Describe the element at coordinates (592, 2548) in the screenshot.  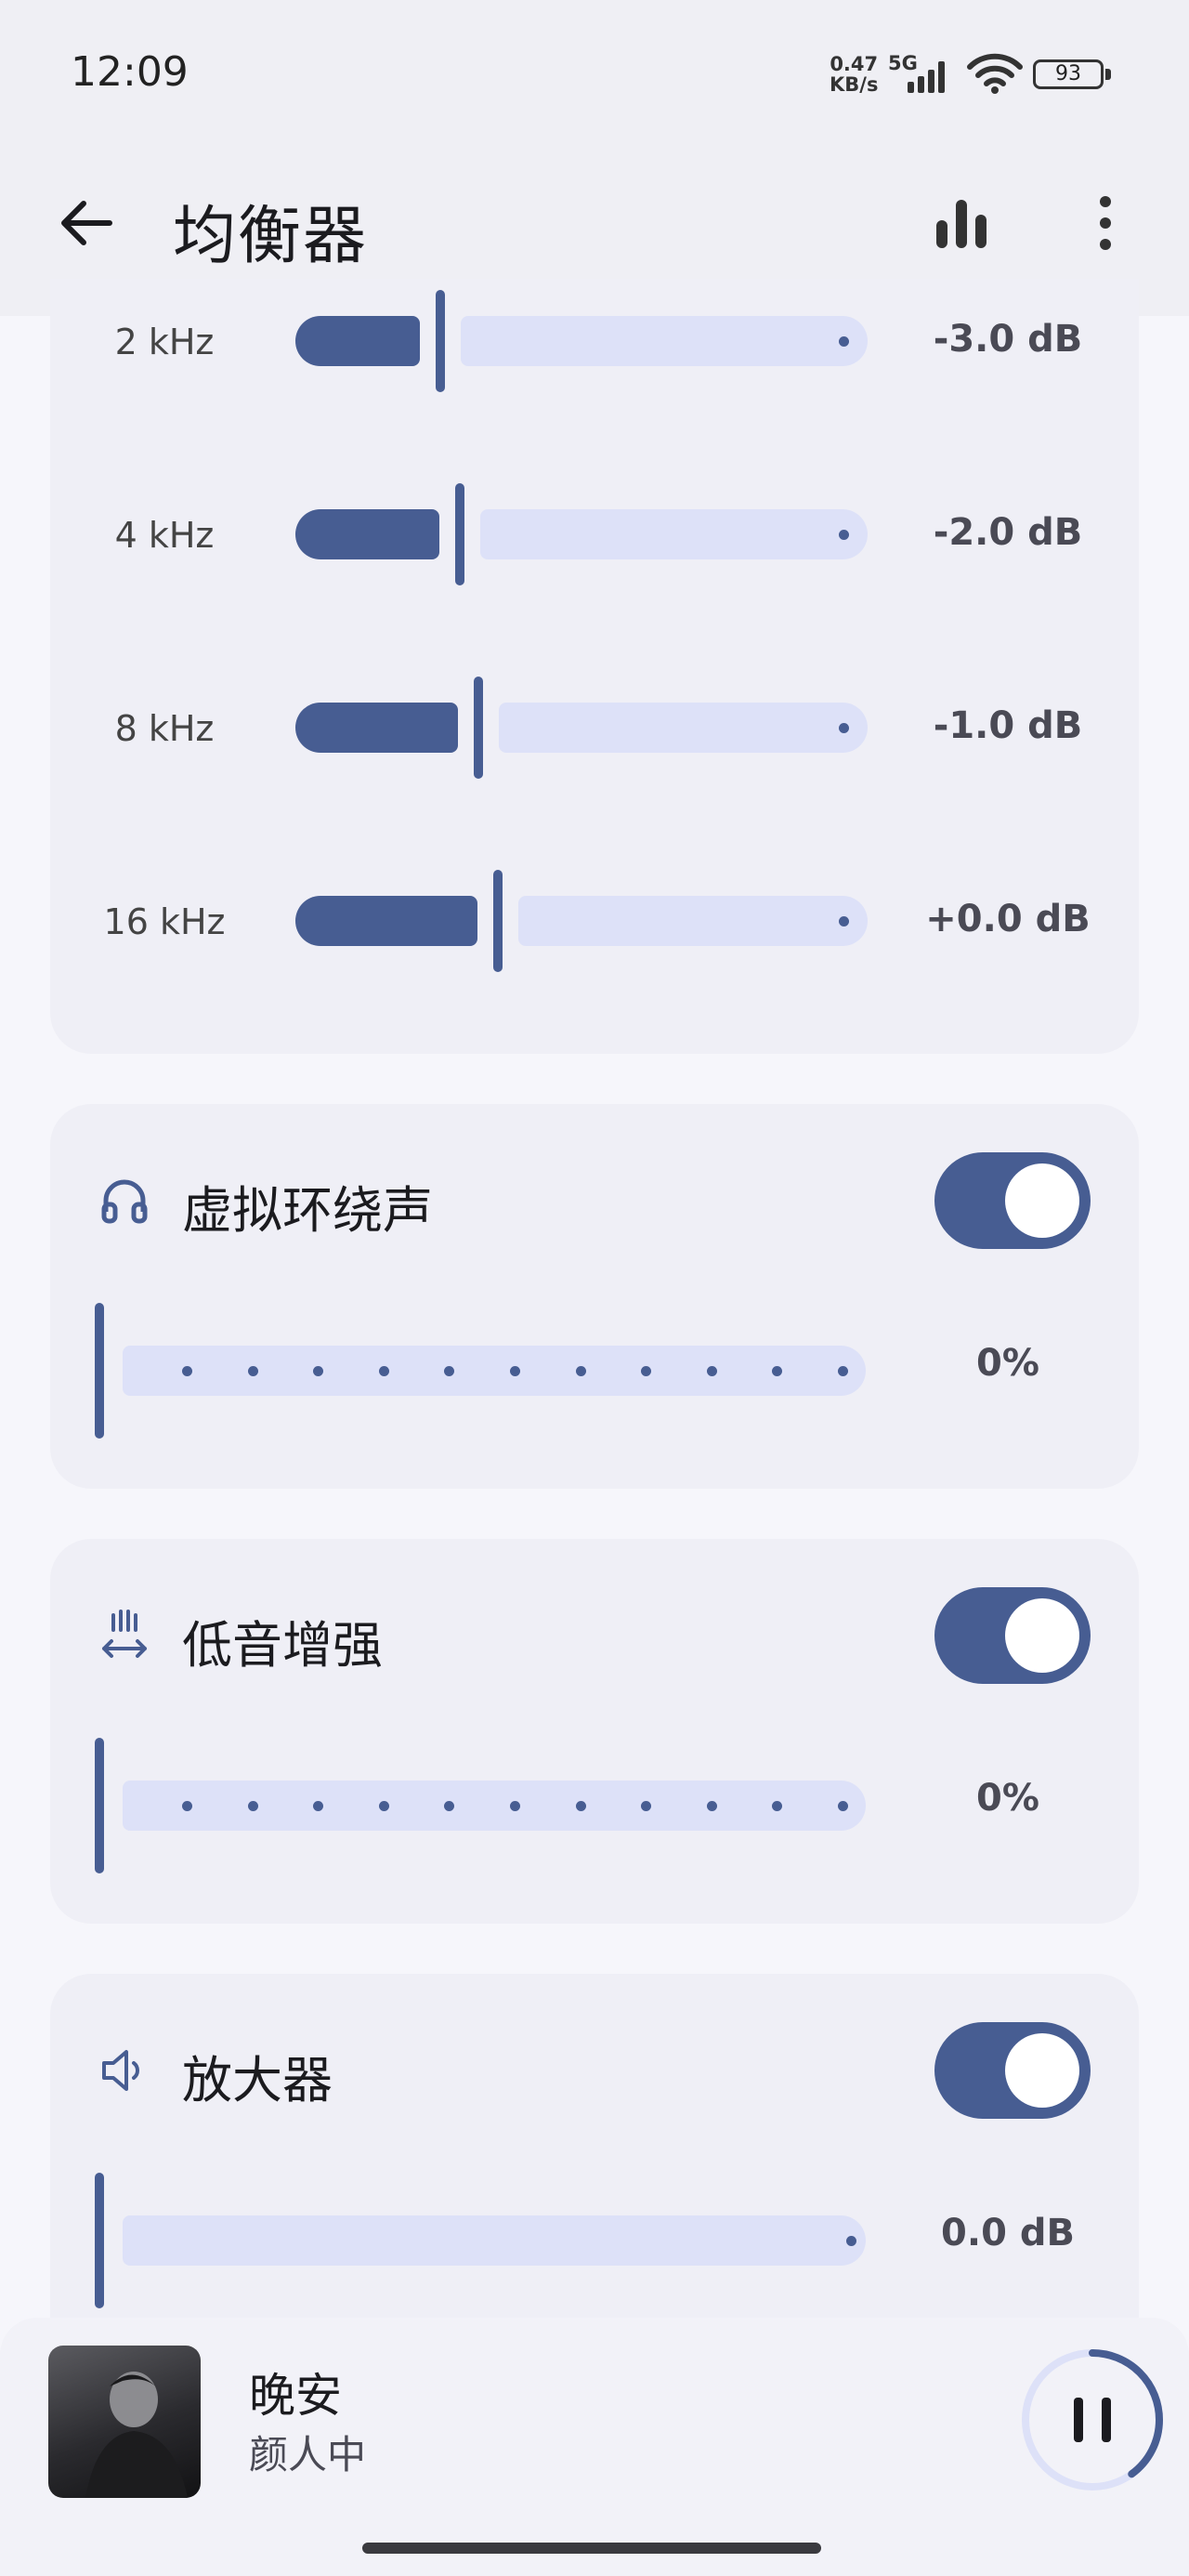
I see `home-indicator` at that location.